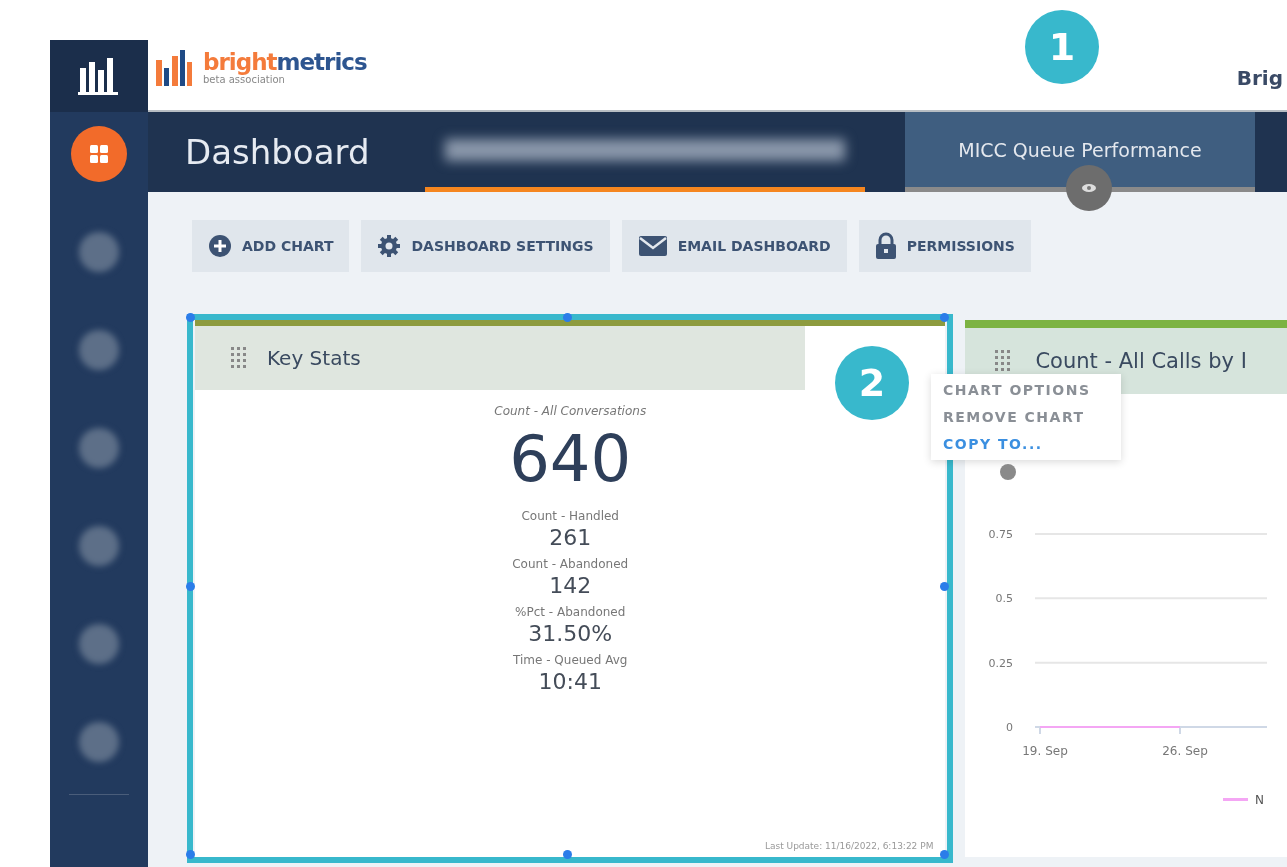 This screenshot has width=1287, height=867. Describe the element at coordinates (1260, 800) in the screenshot. I see `legend-label: N` at that location.